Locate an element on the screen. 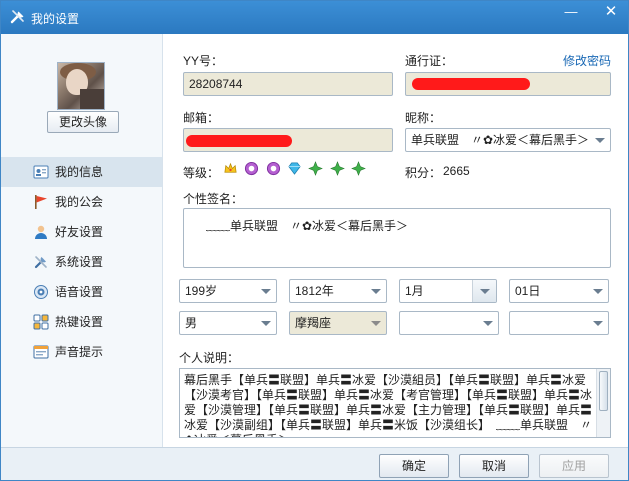 The width and height of the screenshot is (629, 481). id-card-icon is located at coordinates (41, 172).